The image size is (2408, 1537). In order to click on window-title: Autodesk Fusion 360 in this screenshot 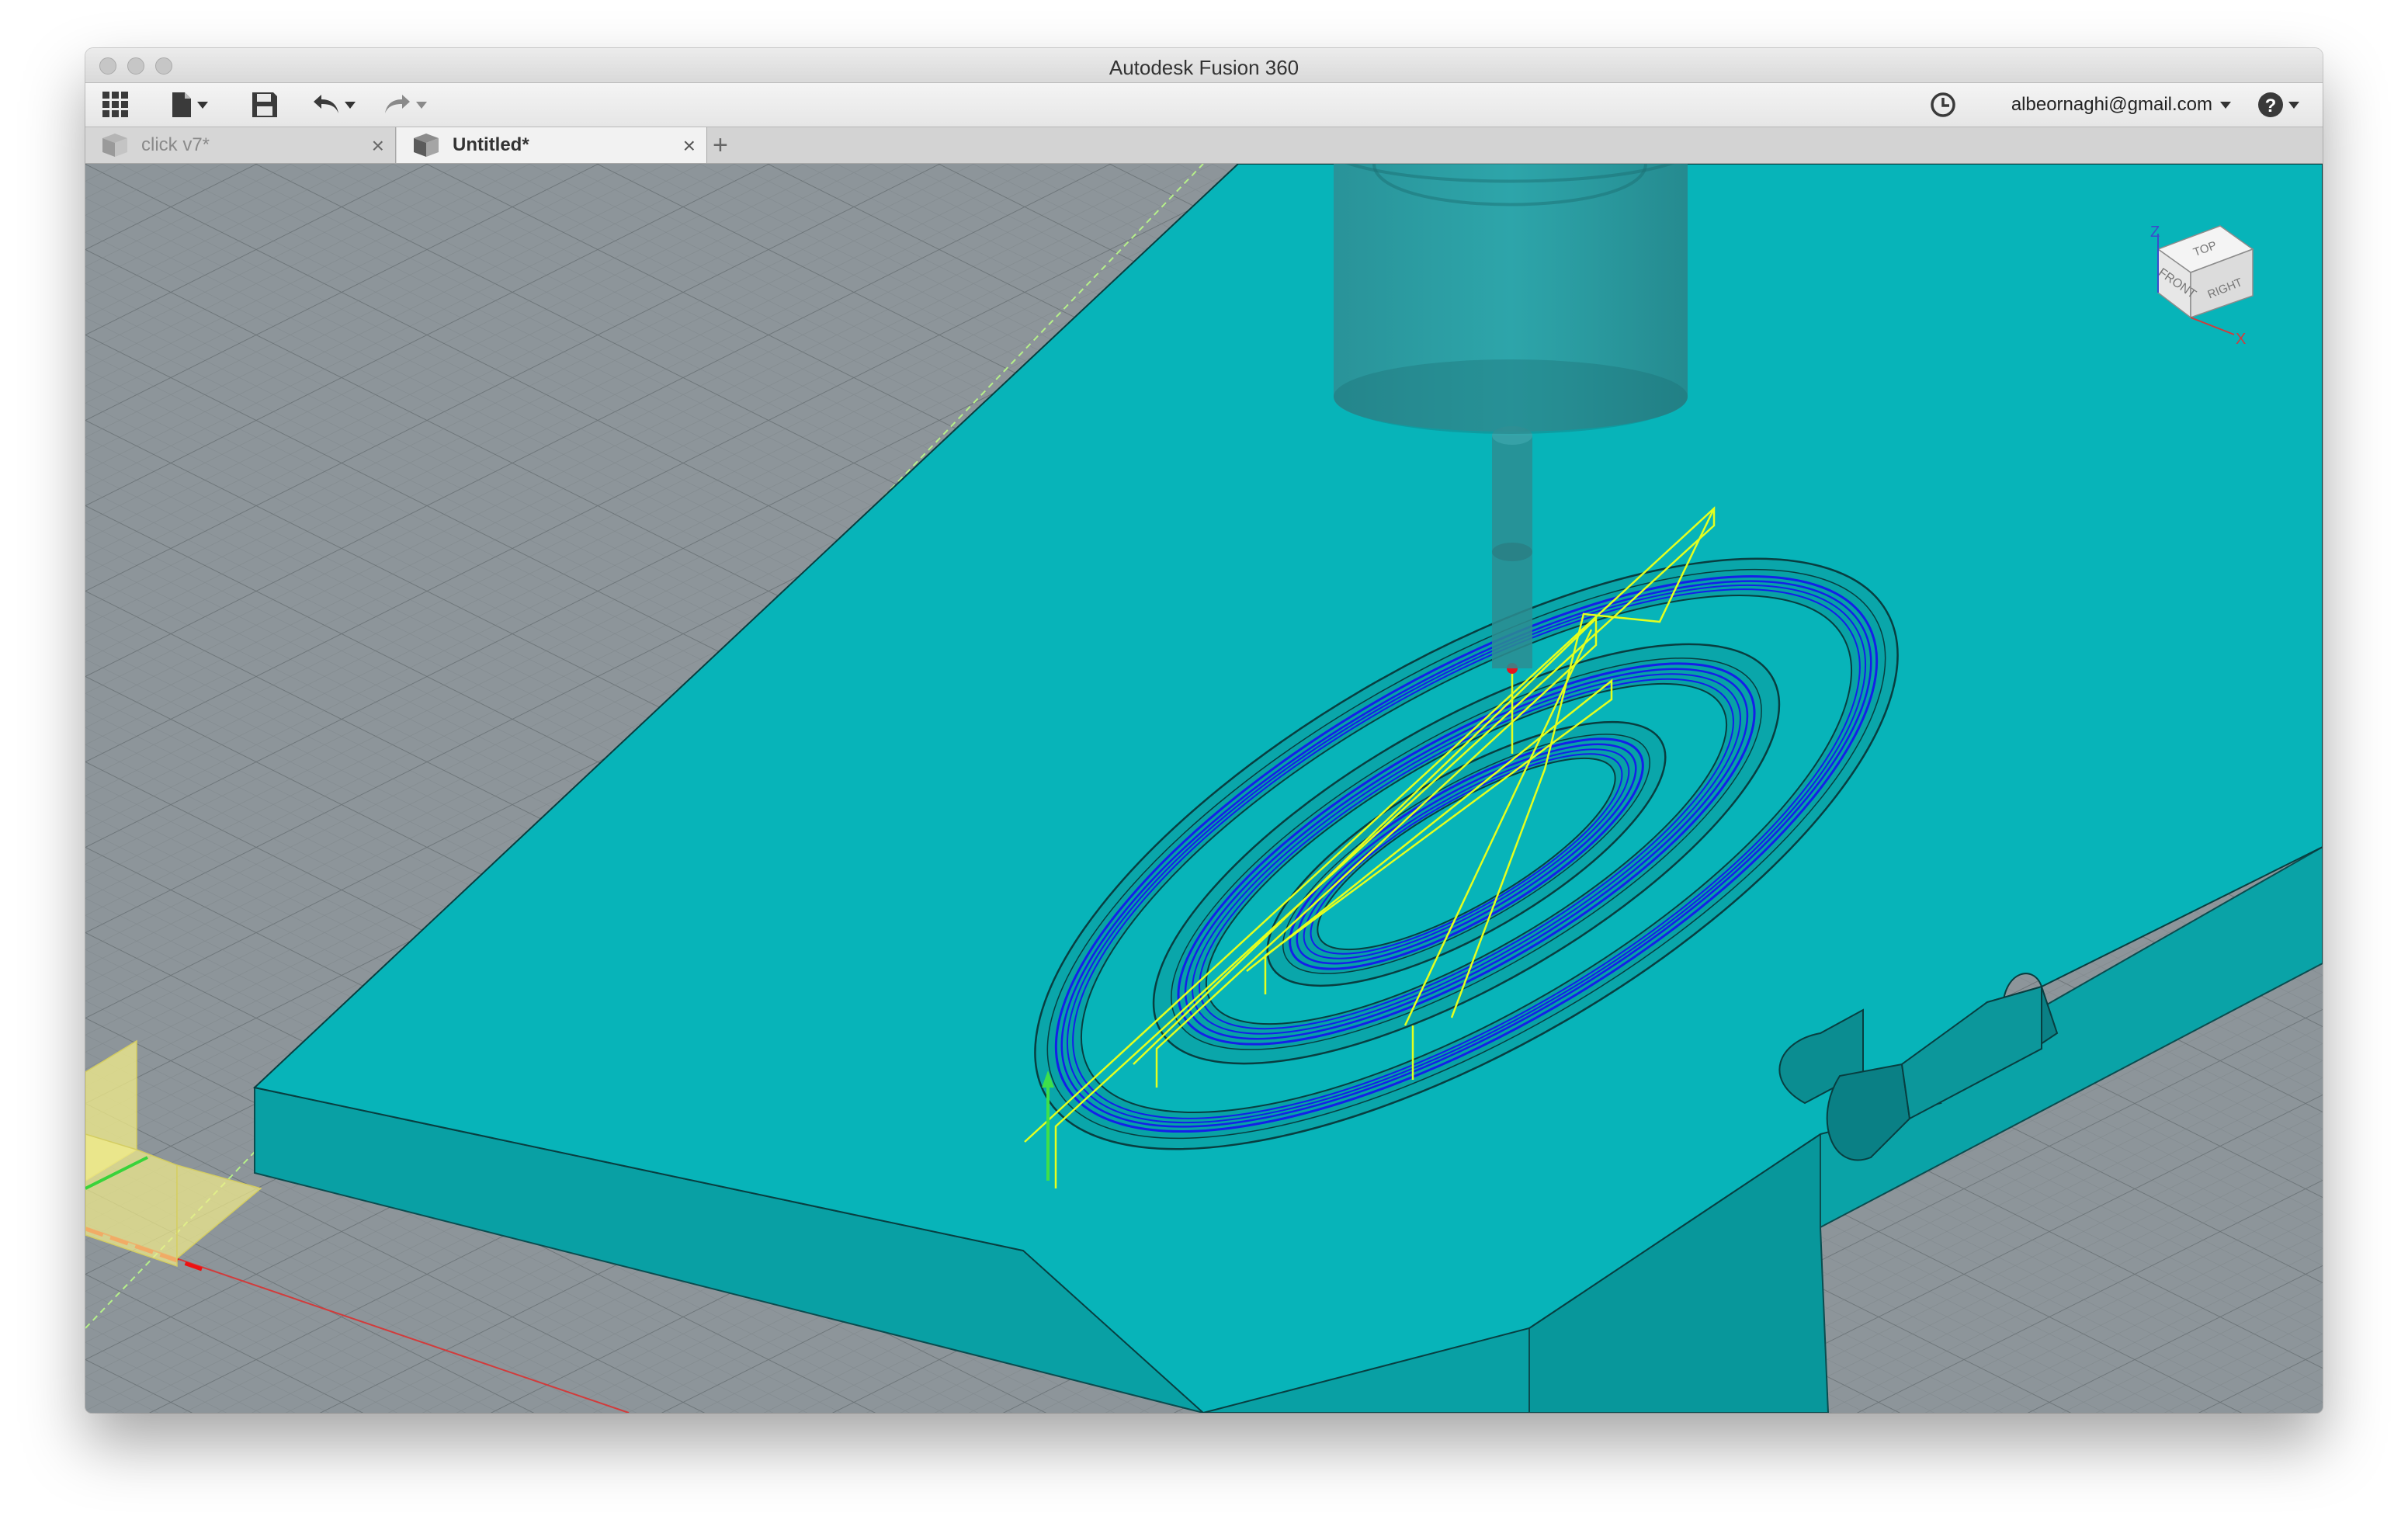, I will do `click(1204, 67)`.